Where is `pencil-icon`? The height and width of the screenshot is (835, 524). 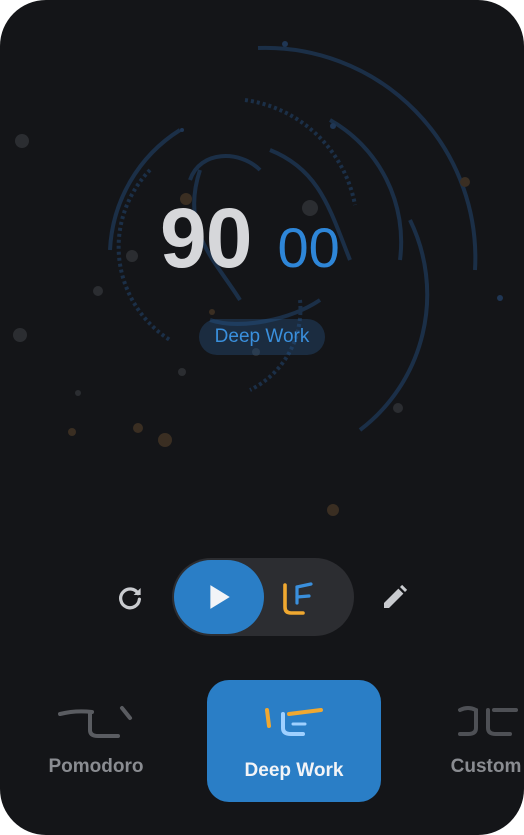
pencil-icon is located at coordinates (396, 596).